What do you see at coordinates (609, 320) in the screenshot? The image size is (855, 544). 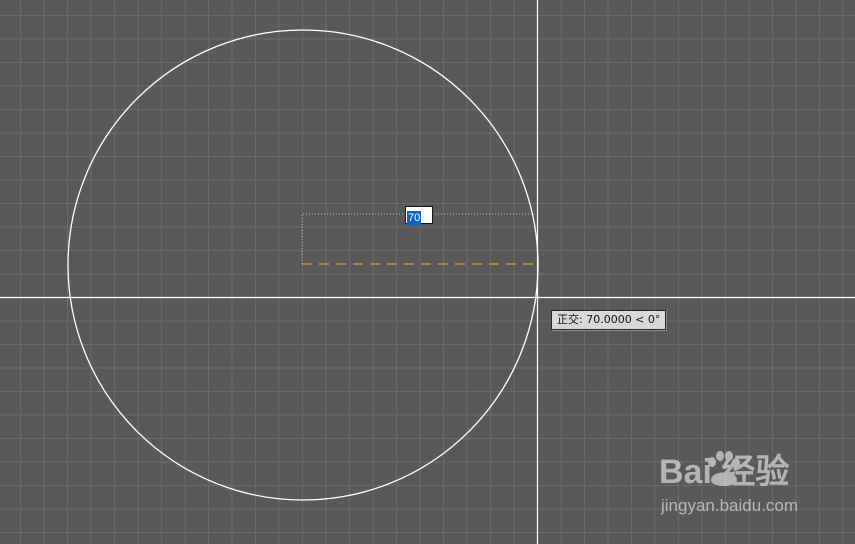 I see `ortho-tooltip: 正交: 70.0000 < 0°` at bounding box center [609, 320].